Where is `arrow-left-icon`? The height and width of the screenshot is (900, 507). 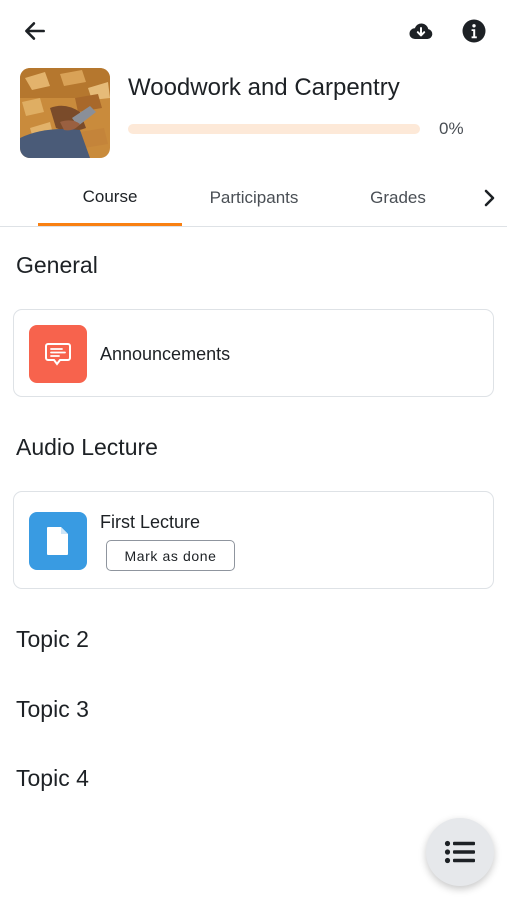 arrow-left-icon is located at coordinates (35, 31).